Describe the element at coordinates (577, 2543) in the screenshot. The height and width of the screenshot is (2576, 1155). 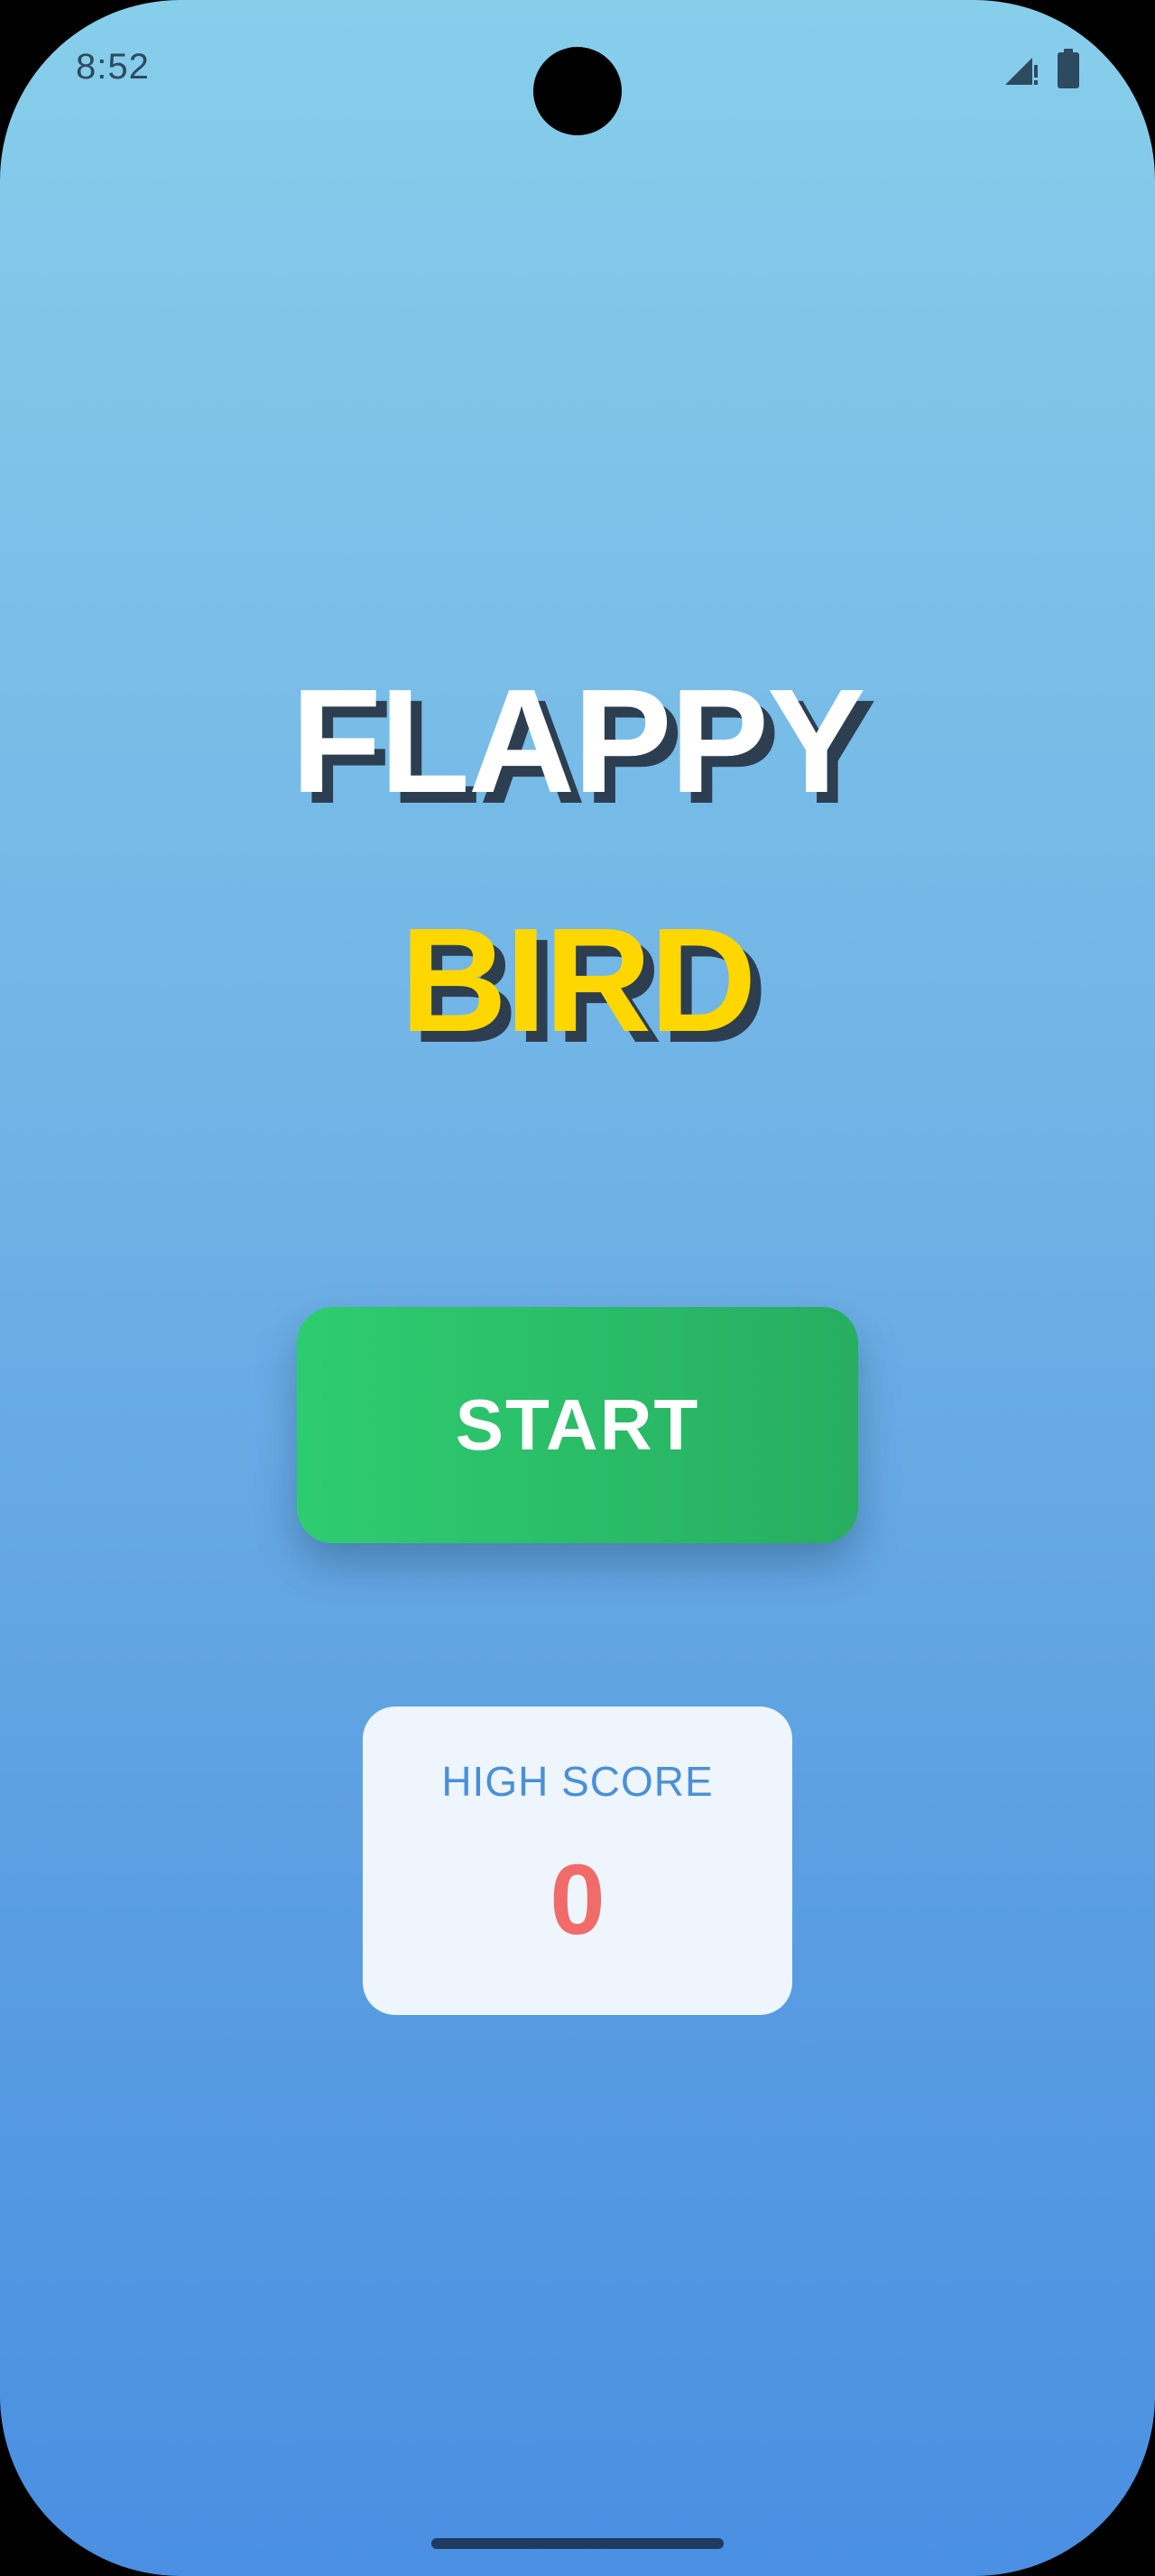
I see `home-indicator` at that location.